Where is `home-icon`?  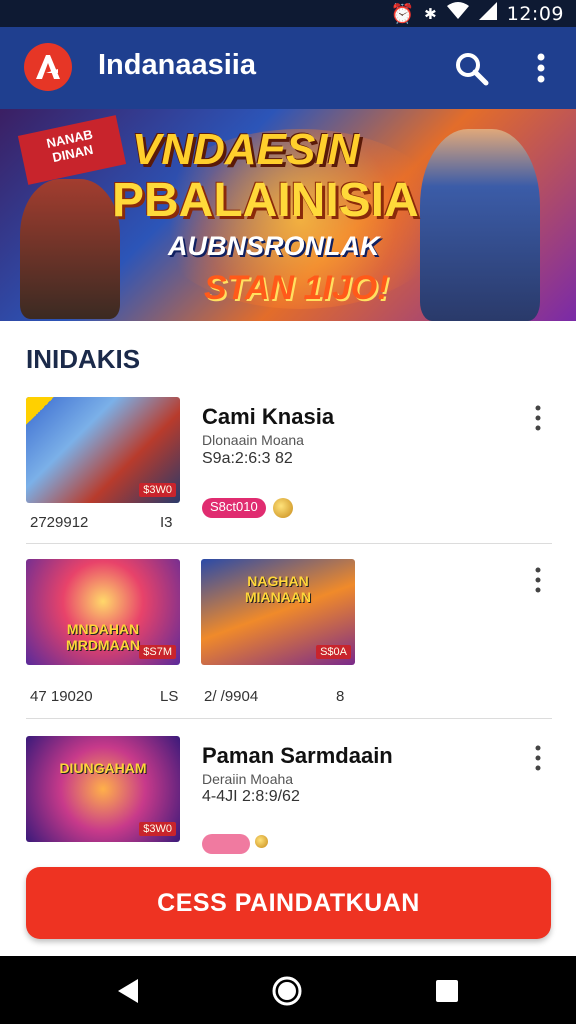
home-icon is located at coordinates (287, 991).